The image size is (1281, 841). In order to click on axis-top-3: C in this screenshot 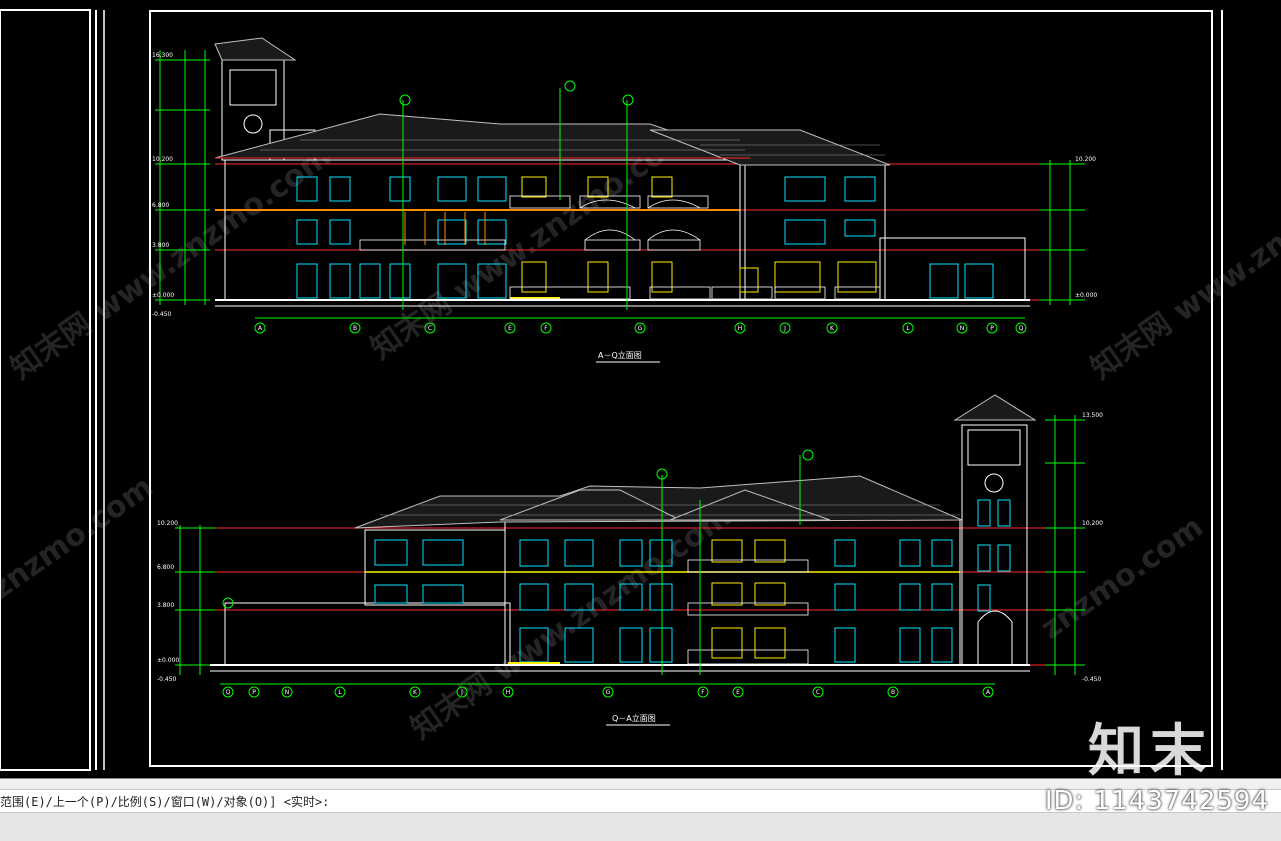, I will do `click(430, 328)`.